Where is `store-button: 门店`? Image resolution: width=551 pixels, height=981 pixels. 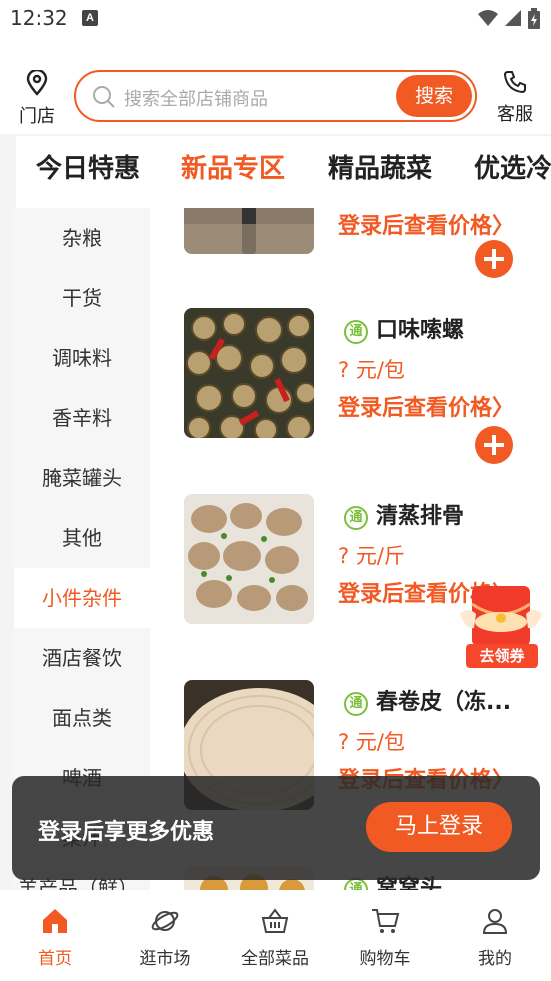 store-button: 门店 is located at coordinates (37, 98).